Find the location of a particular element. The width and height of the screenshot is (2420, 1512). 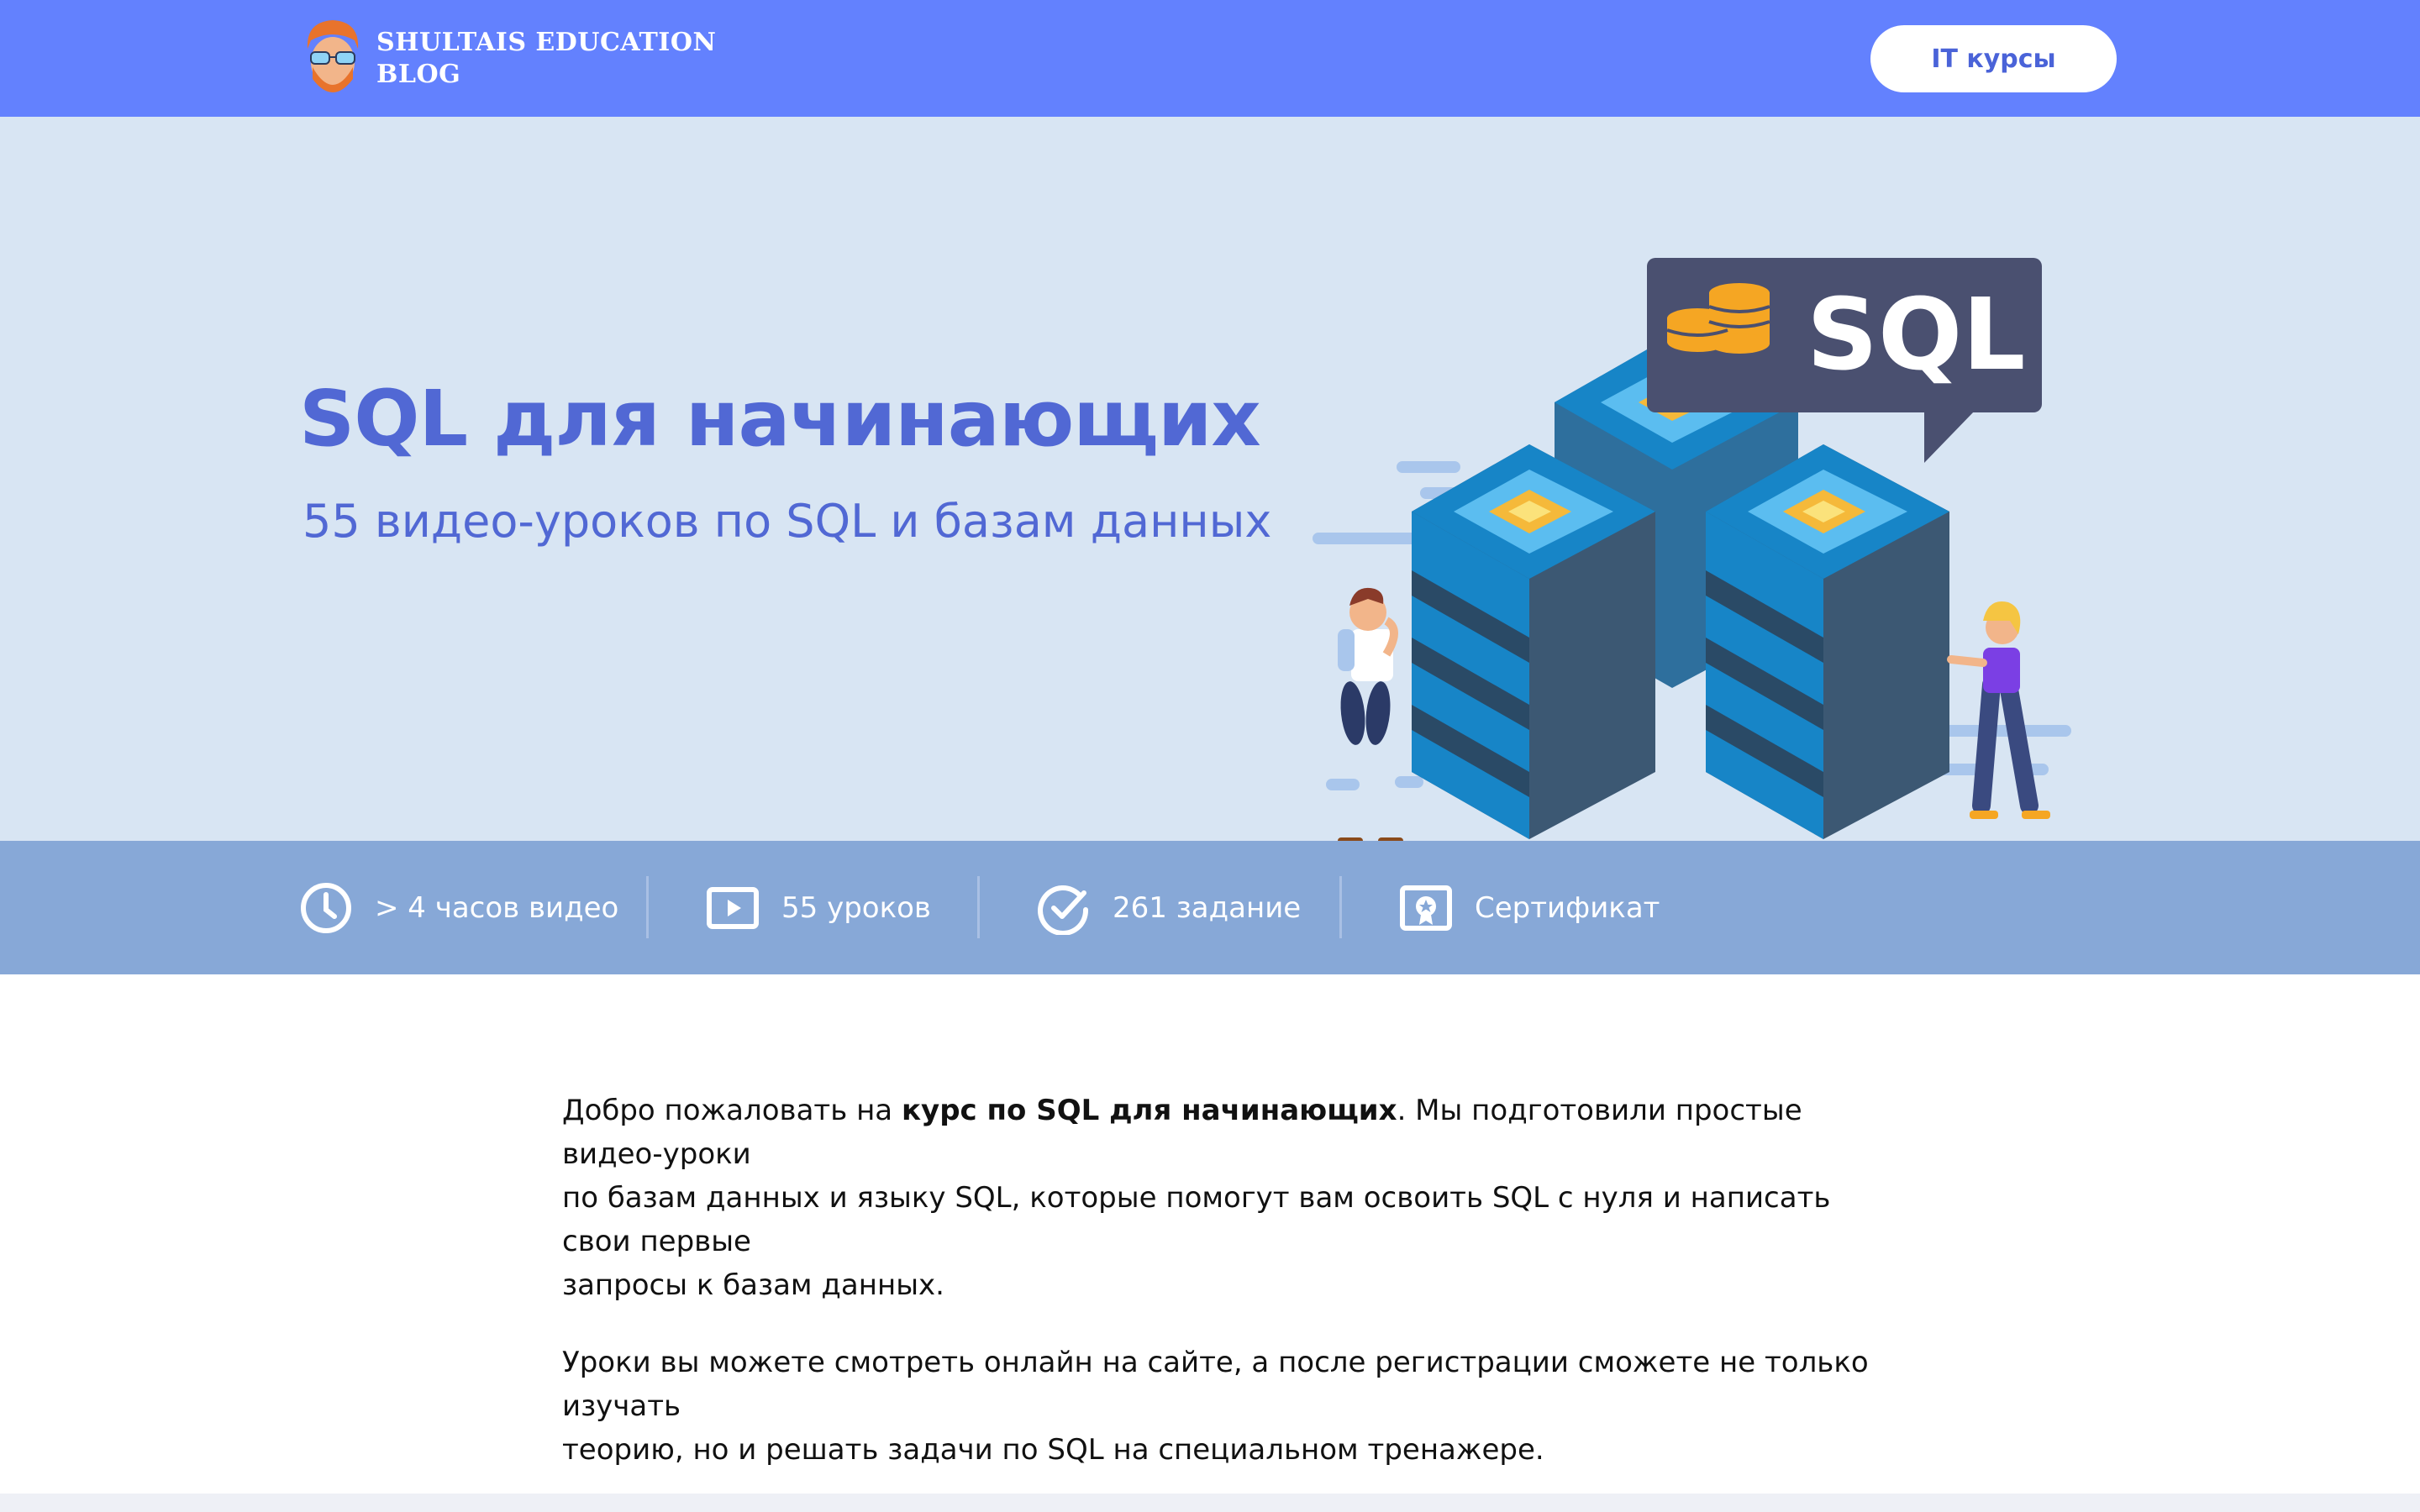

feature-certificate: Сертификат is located at coordinates (1529, 907).